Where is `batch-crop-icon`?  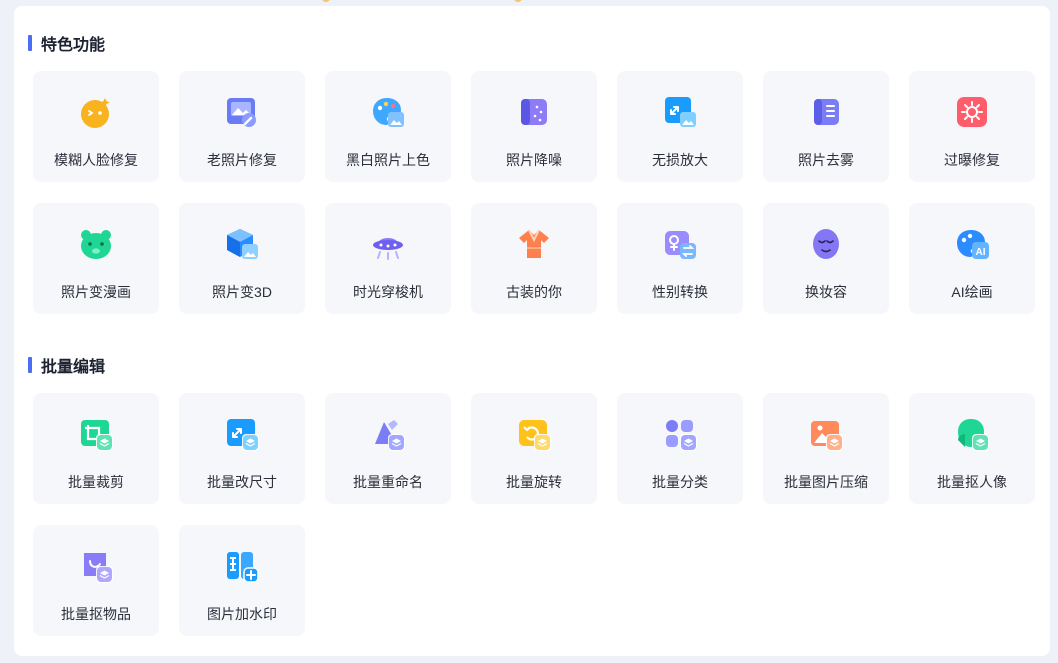
batch-crop-icon is located at coordinates (96, 434).